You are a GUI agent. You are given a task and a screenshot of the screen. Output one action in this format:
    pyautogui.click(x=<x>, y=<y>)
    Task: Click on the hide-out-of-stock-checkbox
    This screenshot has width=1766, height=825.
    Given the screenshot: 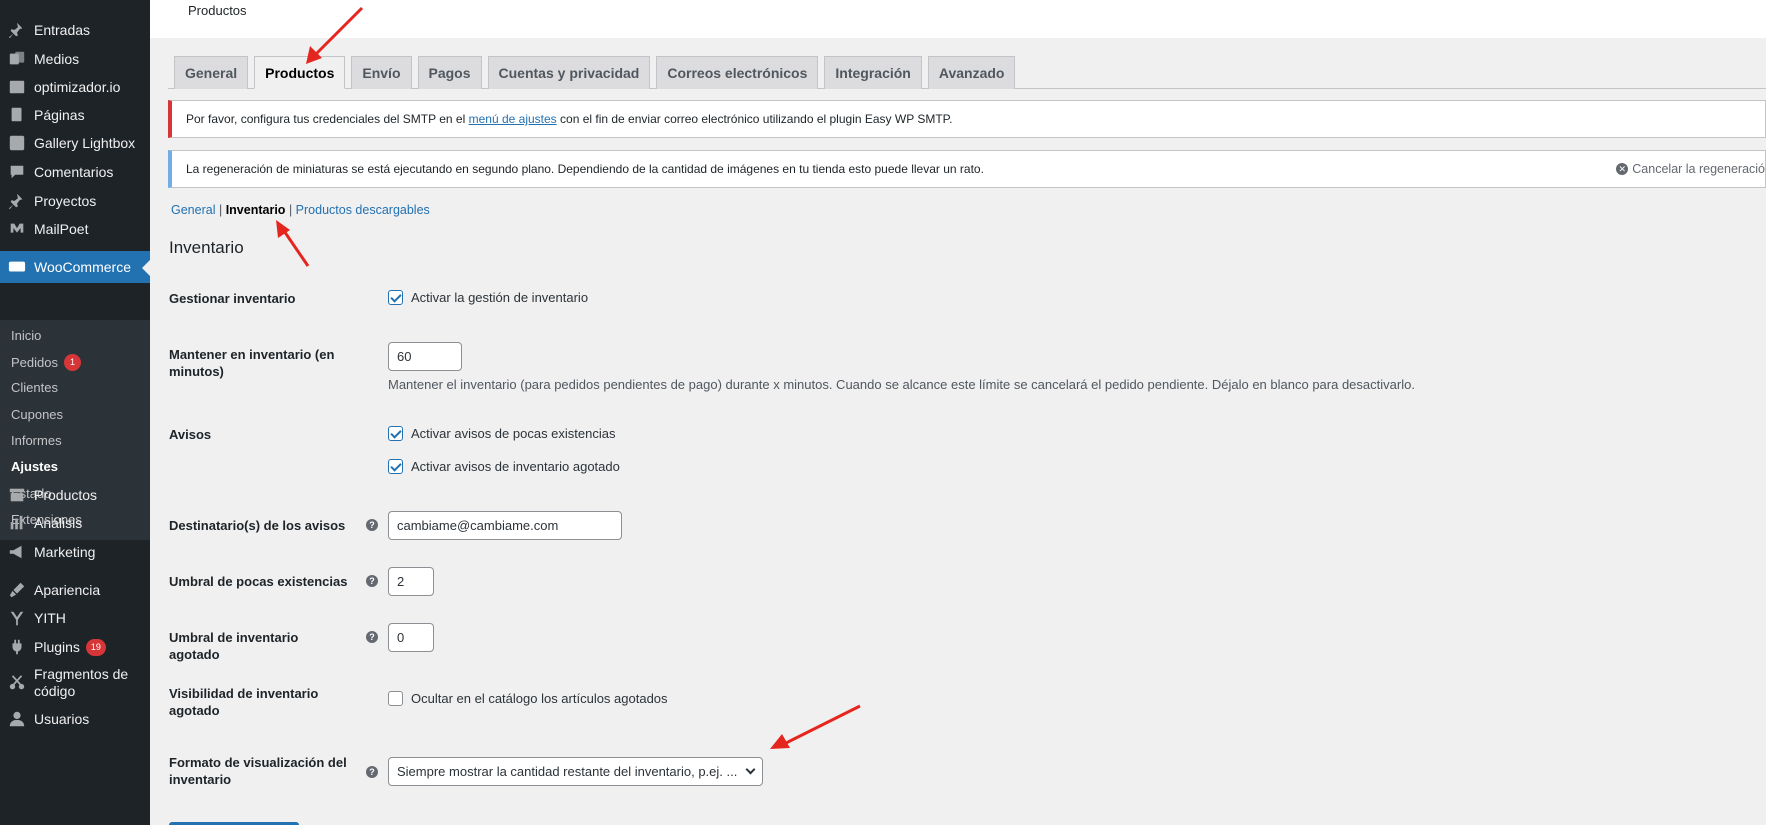 What is the action you would take?
    pyautogui.click(x=395, y=698)
    